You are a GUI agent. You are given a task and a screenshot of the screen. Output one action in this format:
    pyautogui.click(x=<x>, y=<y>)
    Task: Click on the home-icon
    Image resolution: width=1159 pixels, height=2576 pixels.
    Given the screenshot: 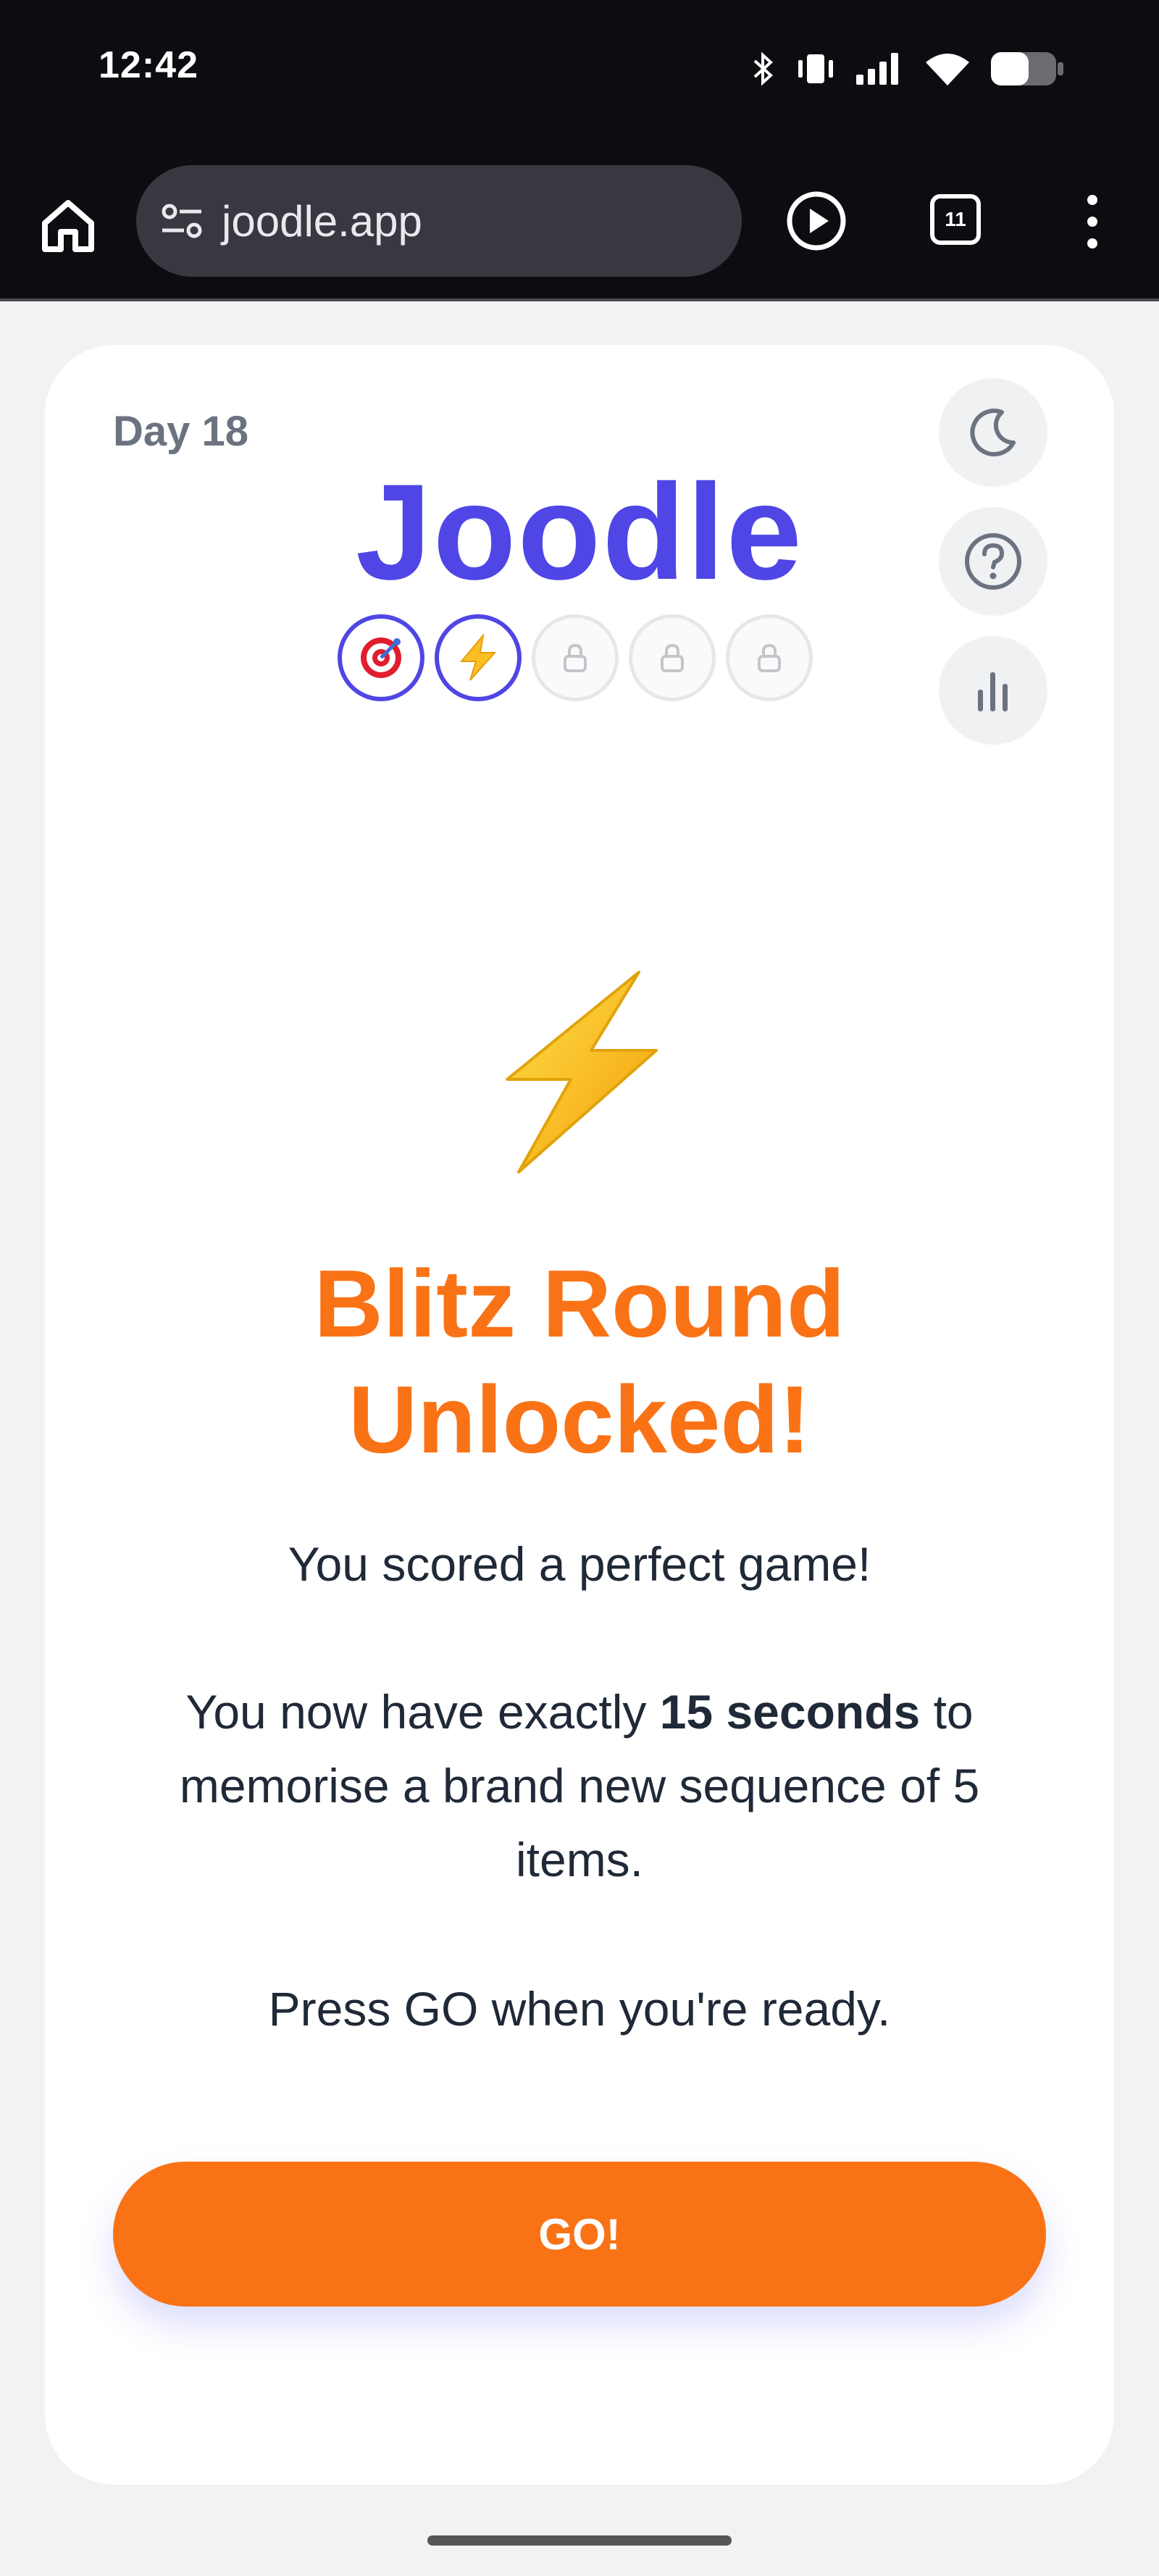 What is the action you would take?
    pyautogui.click(x=68, y=224)
    